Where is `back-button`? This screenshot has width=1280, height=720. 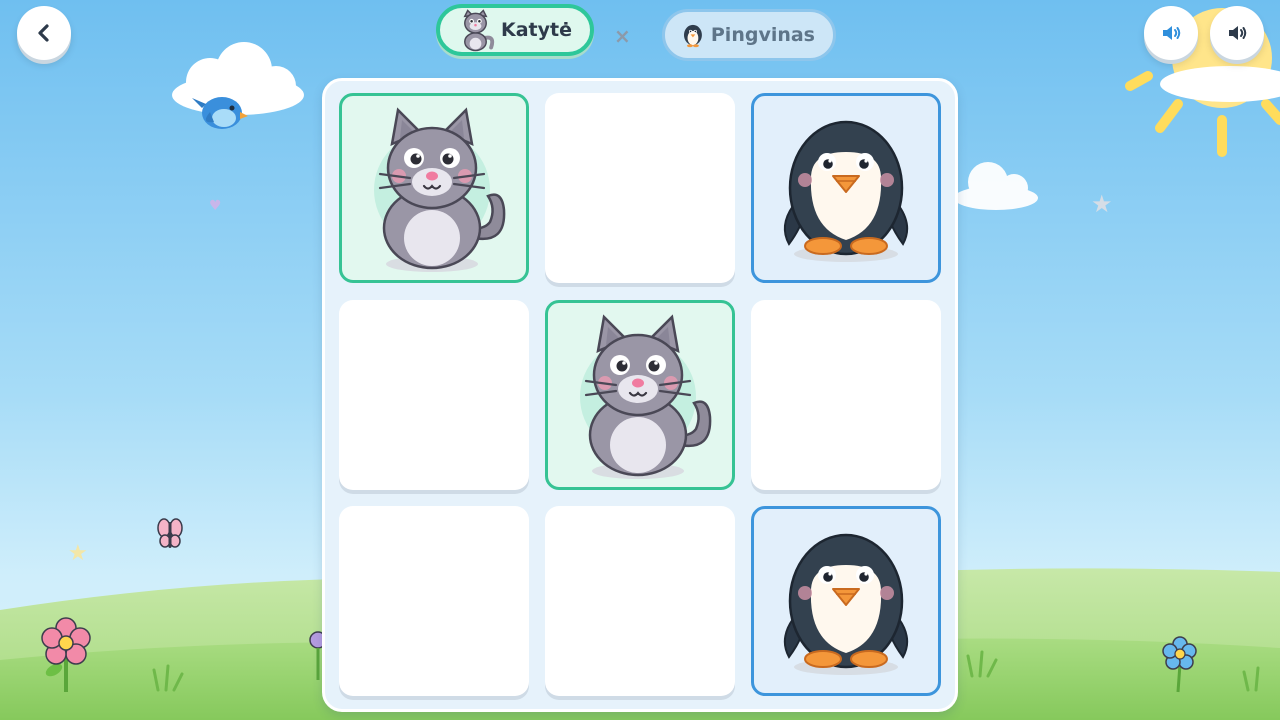 back-button is located at coordinates (44, 33).